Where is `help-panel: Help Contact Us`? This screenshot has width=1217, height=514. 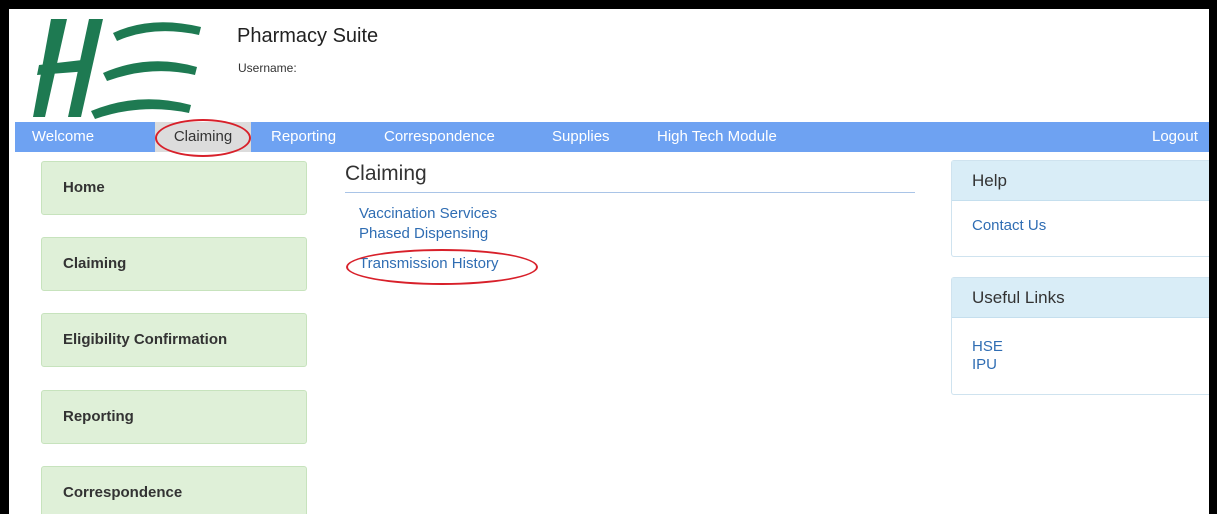 help-panel: Help Contact Us is located at coordinates (1080, 208).